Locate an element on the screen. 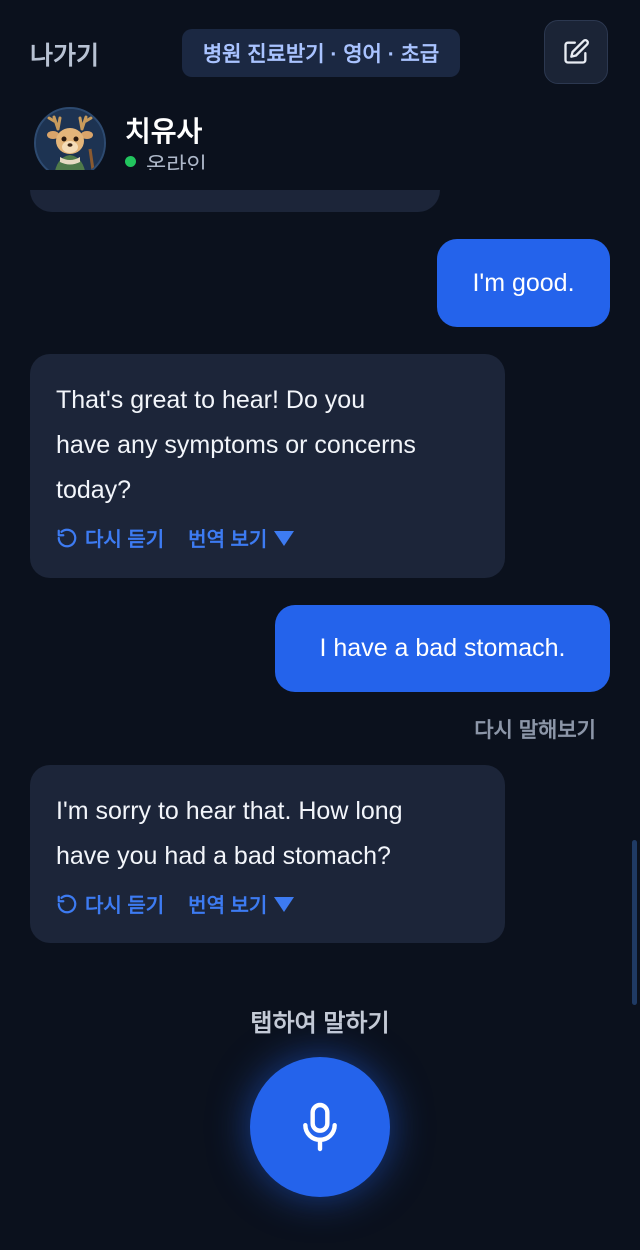 Image resolution: width=640 pixels, height=1250 pixels. retry-speaking-button: 다시 말해보기 is located at coordinates (535, 729).